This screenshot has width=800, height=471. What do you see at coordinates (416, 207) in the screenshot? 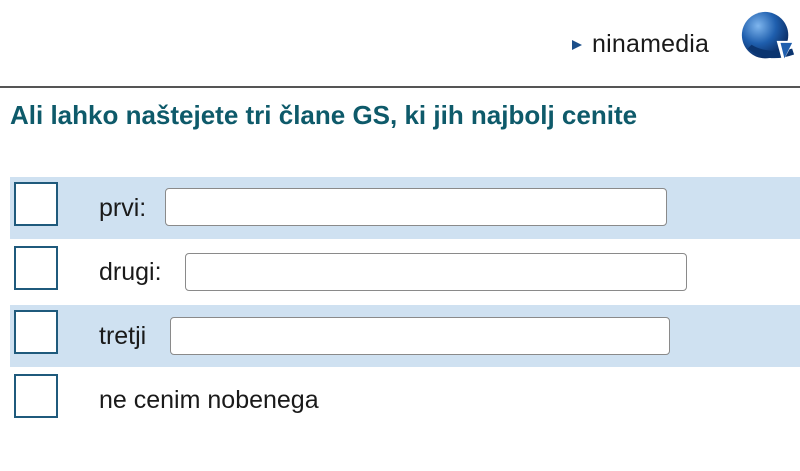
I see `option-text-field-prvi` at bounding box center [416, 207].